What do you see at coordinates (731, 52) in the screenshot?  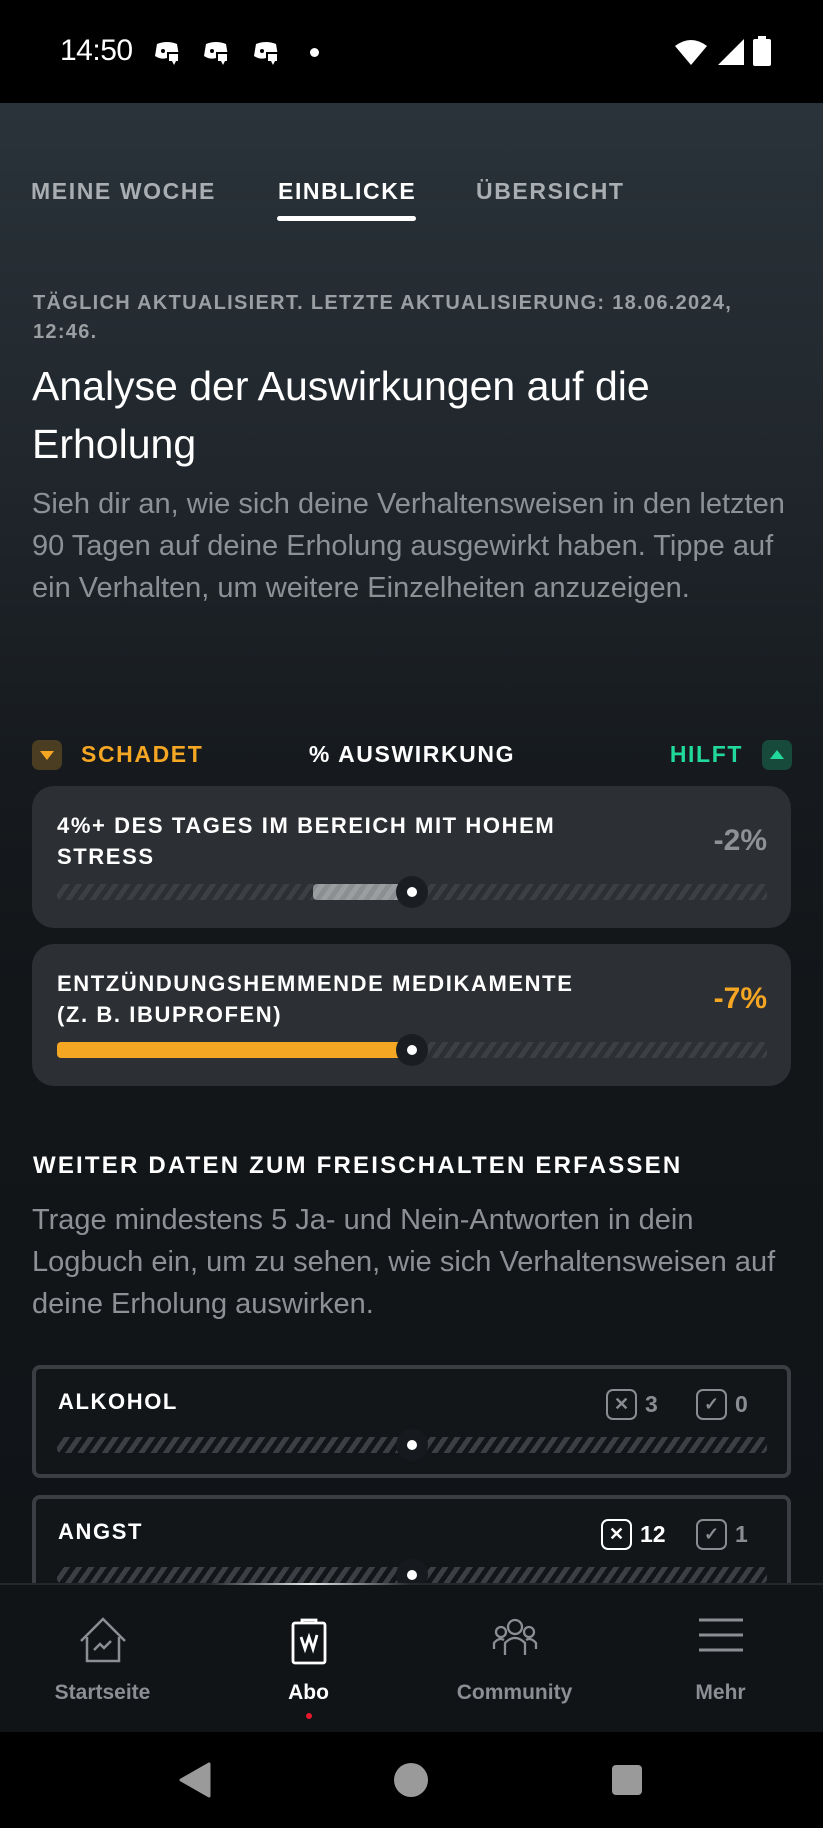 I see `signal-icon` at bounding box center [731, 52].